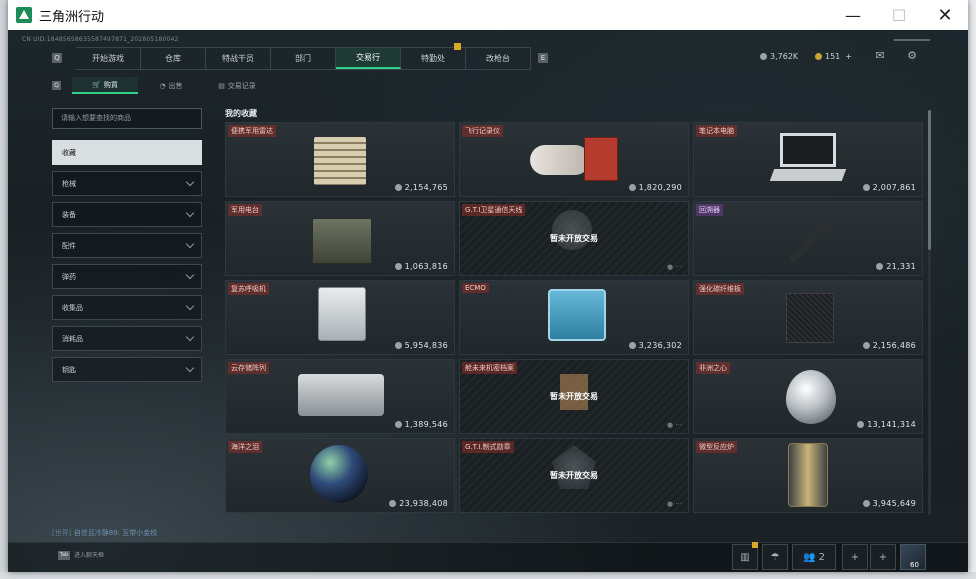 Image resolution: width=976 pixels, height=579 pixels. I want to click on section-title: 我的收藏, so click(241, 113).